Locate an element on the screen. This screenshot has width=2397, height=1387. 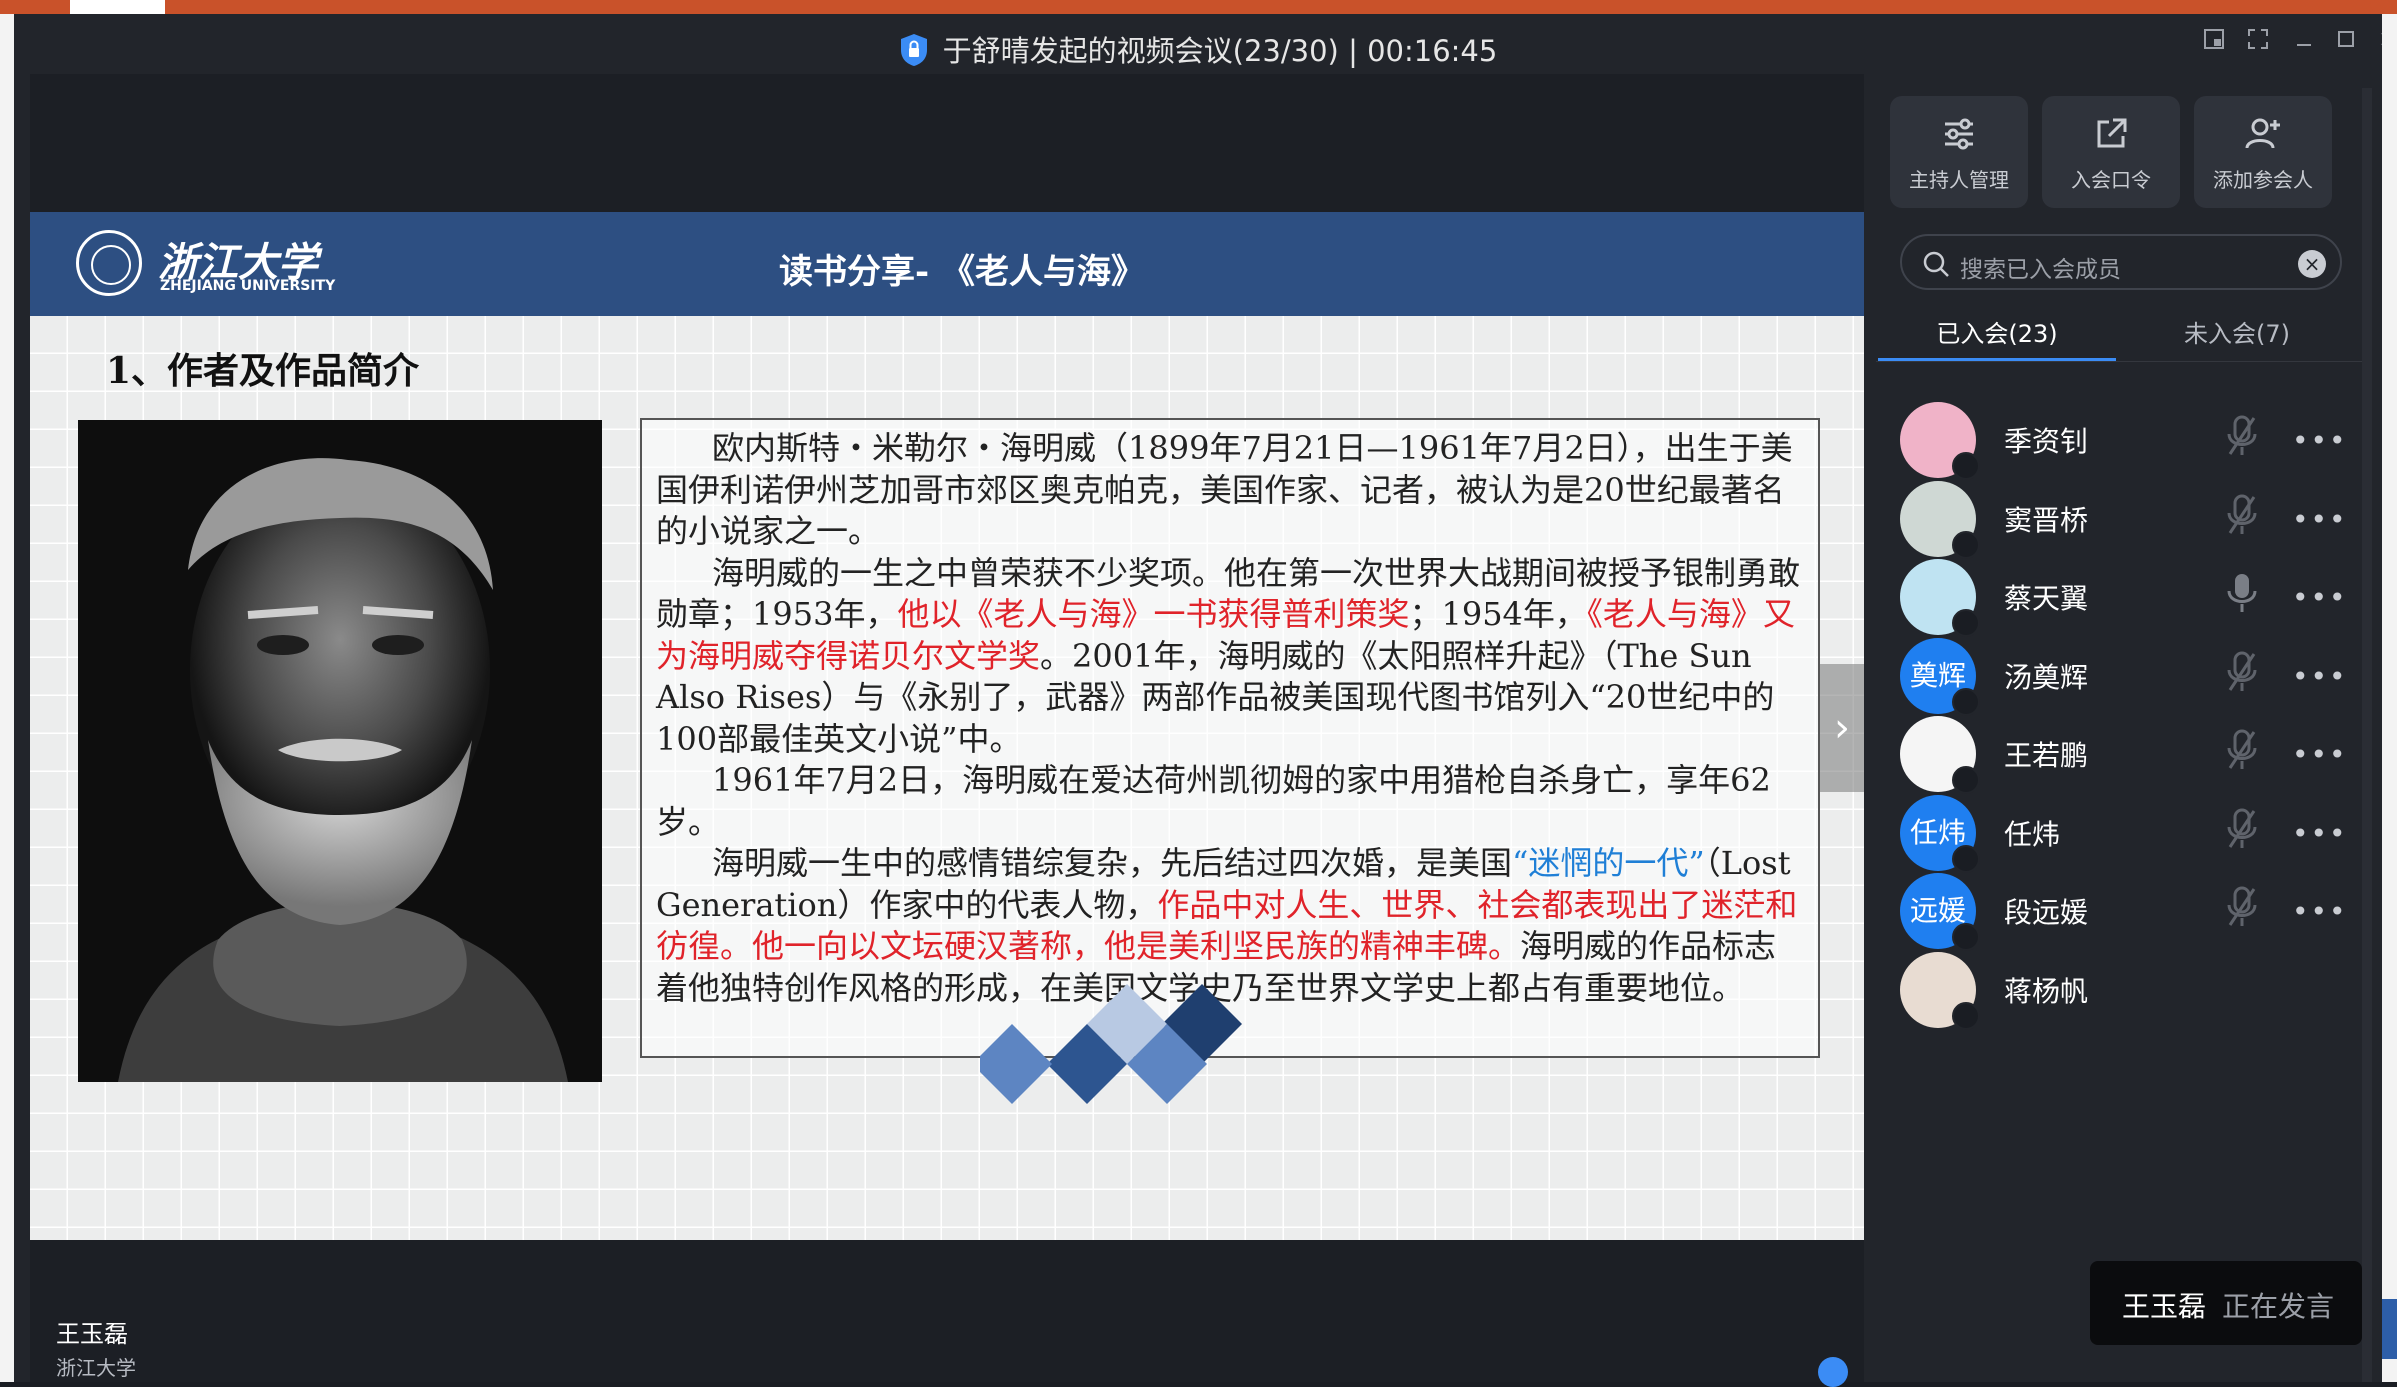
slide-title: 读书分享- 《老人与海》 is located at coordinates (962, 272).